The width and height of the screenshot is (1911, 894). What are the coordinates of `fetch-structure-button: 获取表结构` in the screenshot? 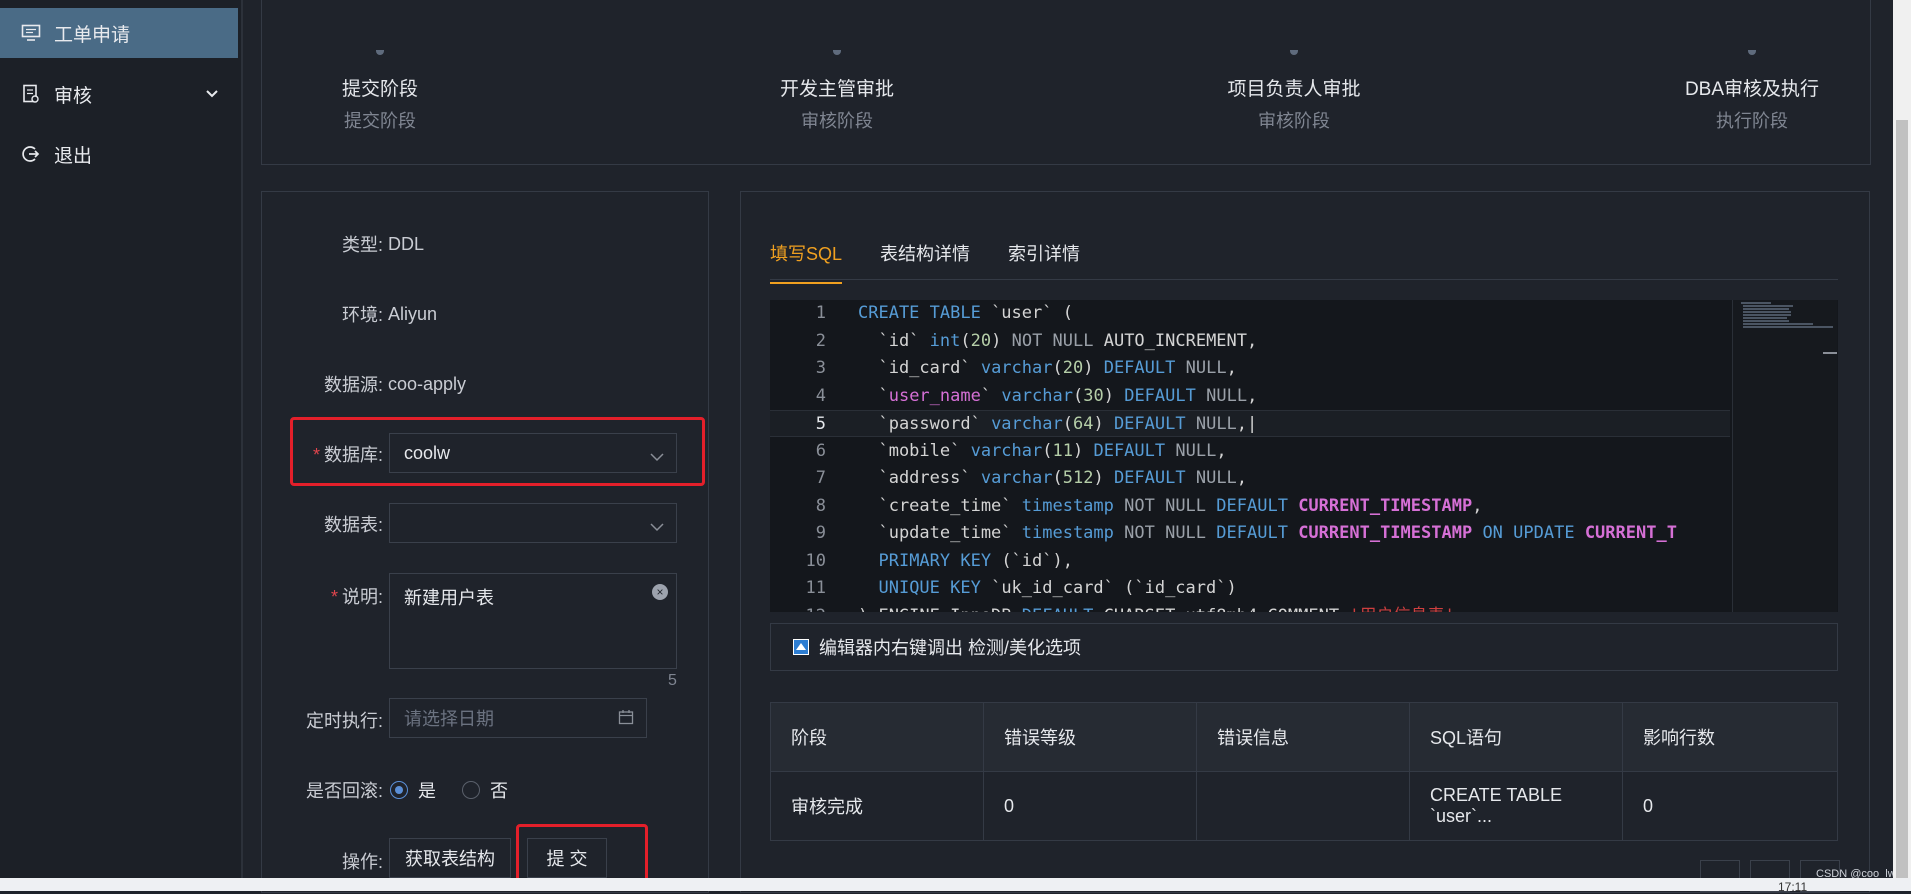 It's located at (450, 858).